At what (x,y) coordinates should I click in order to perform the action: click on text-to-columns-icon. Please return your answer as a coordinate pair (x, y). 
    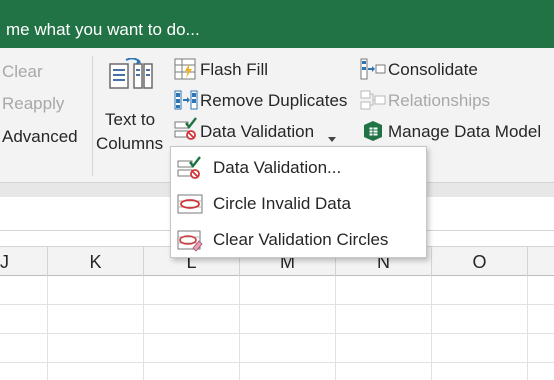
    Looking at the image, I should click on (132, 80).